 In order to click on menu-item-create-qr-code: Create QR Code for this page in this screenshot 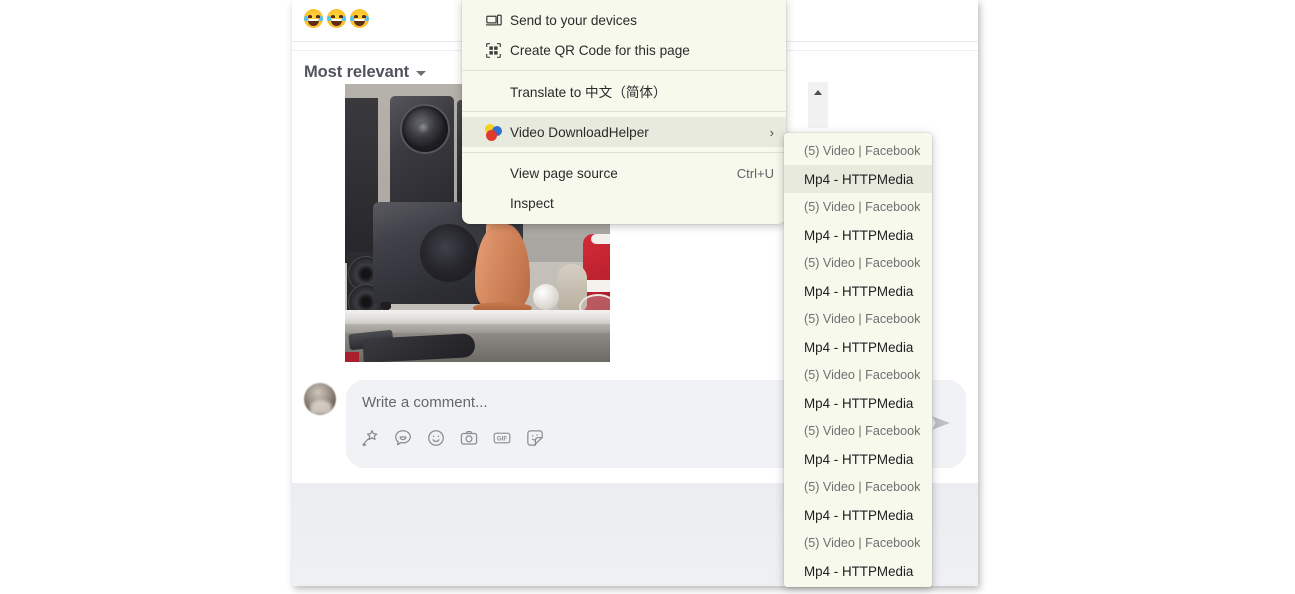, I will do `click(624, 50)`.